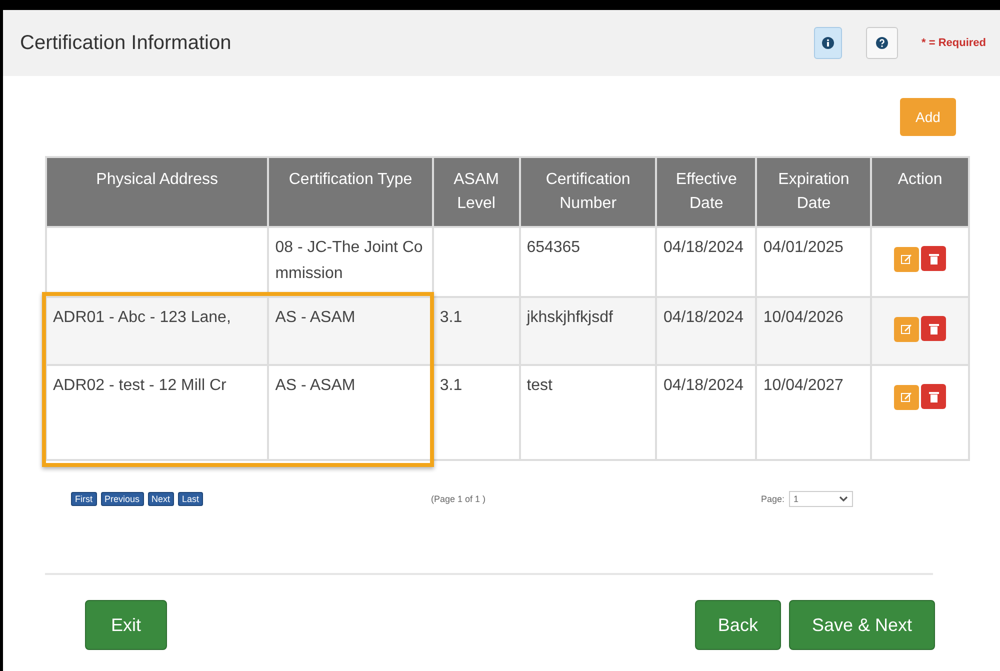 The image size is (1000, 671). I want to click on column-header: Action, so click(920, 192).